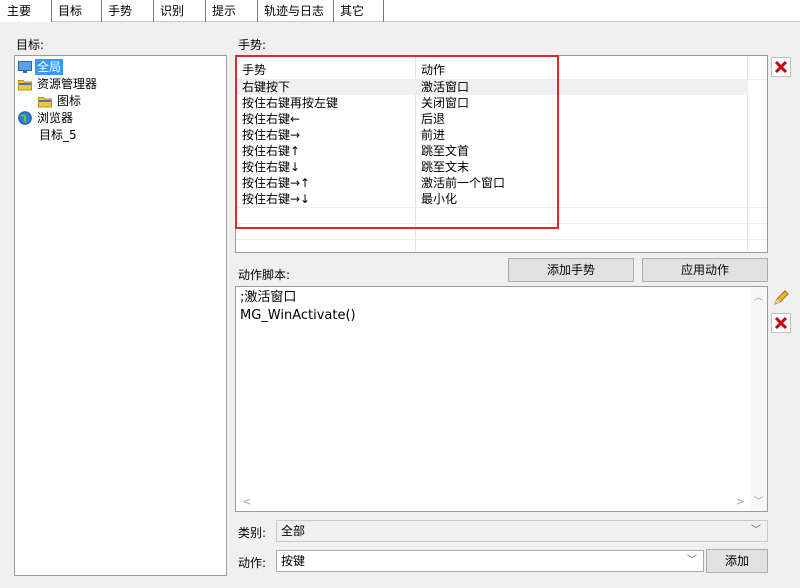  Describe the element at coordinates (60, 101) in the screenshot. I see `tree-item-icons: 图标` at that location.